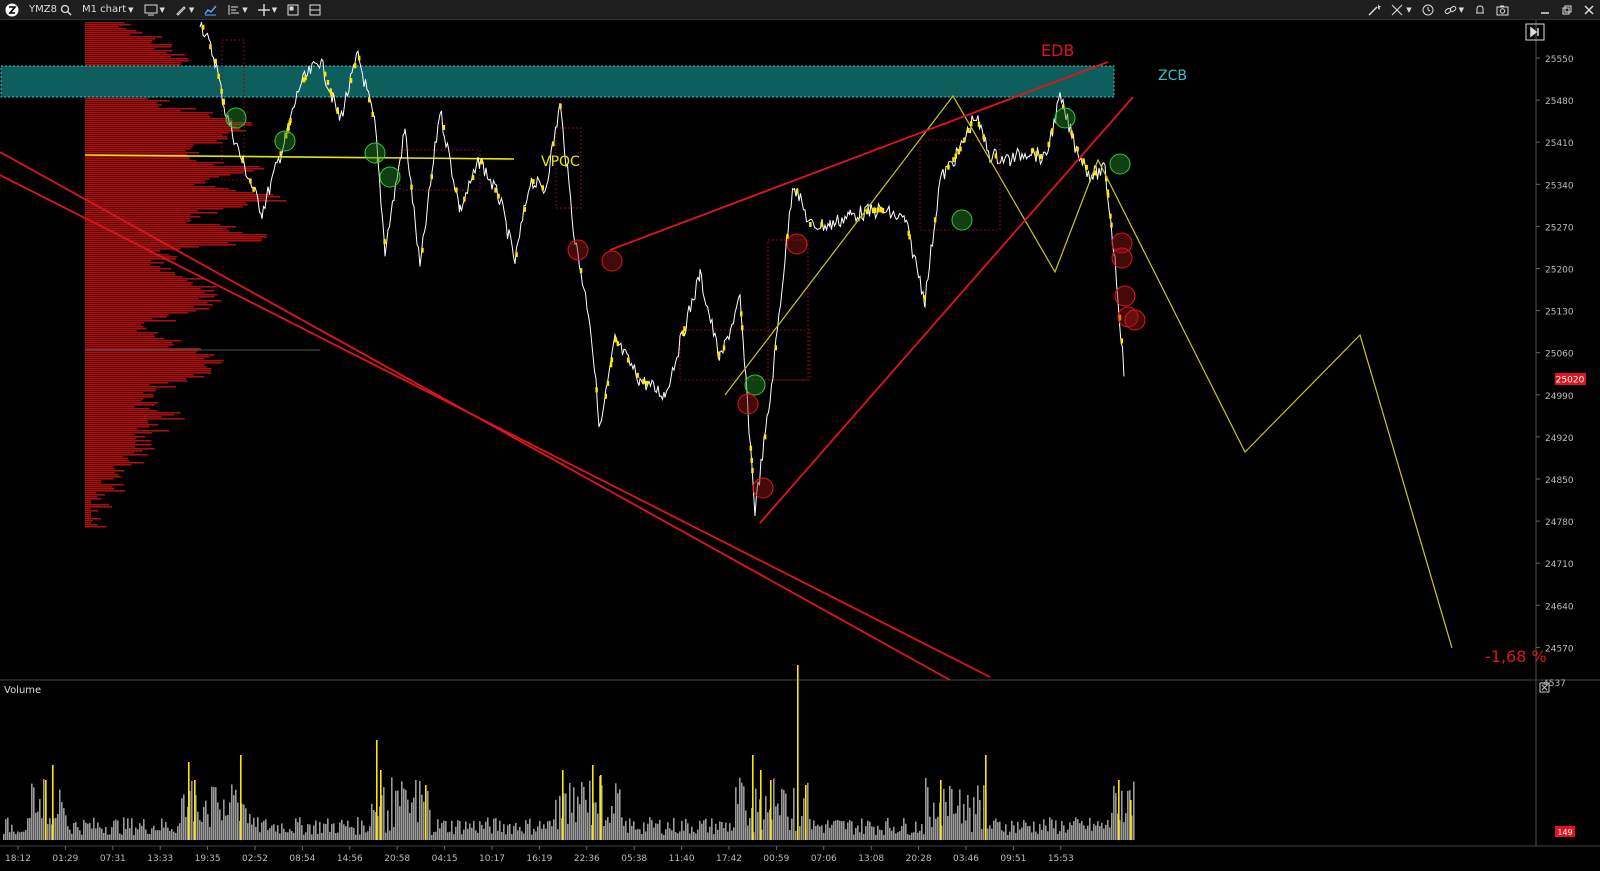  I want to click on timeframe-dropdown: M1 chart ▼, so click(108, 9).